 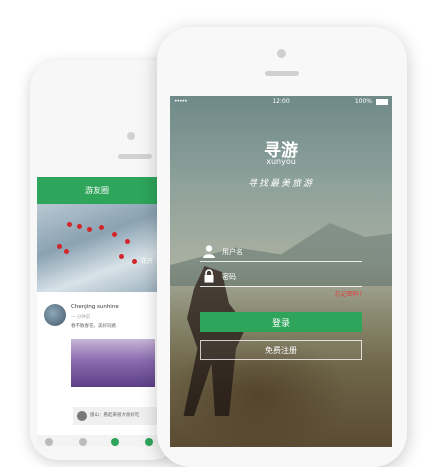 I want to click on battery-percent: 100%, so click(x=363, y=101).